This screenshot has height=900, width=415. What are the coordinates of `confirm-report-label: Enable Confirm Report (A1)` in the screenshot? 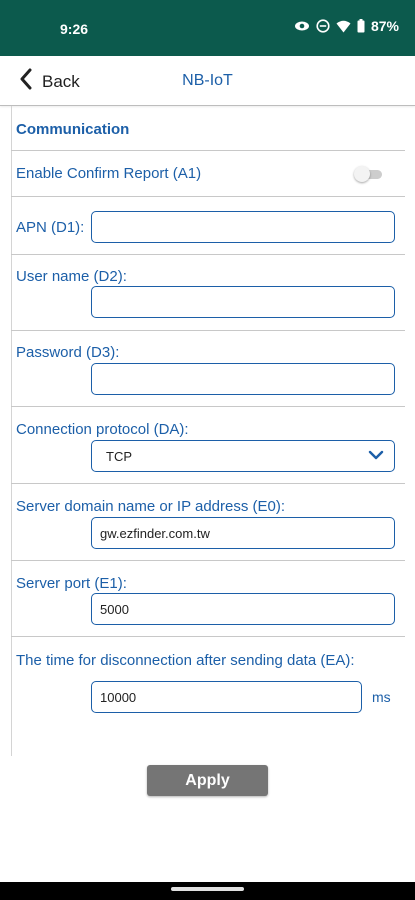 It's located at (109, 173).